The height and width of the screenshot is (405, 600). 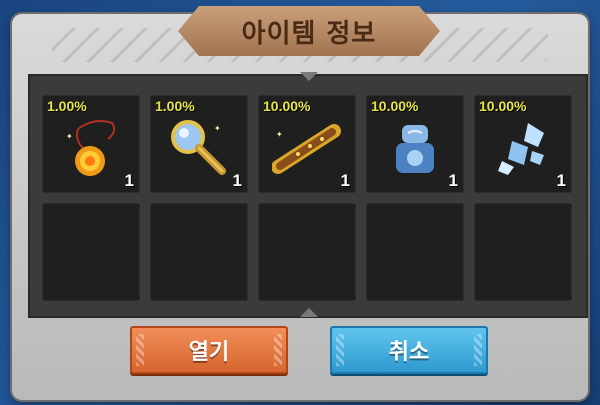 I want to click on open-button: 열기, so click(x=209, y=350).